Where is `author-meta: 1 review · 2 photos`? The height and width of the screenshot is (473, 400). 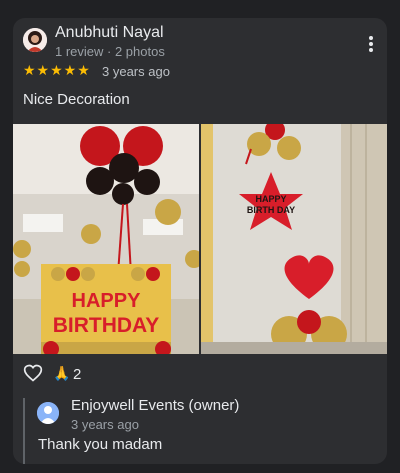
author-meta: 1 review · 2 photos is located at coordinates (110, 51).